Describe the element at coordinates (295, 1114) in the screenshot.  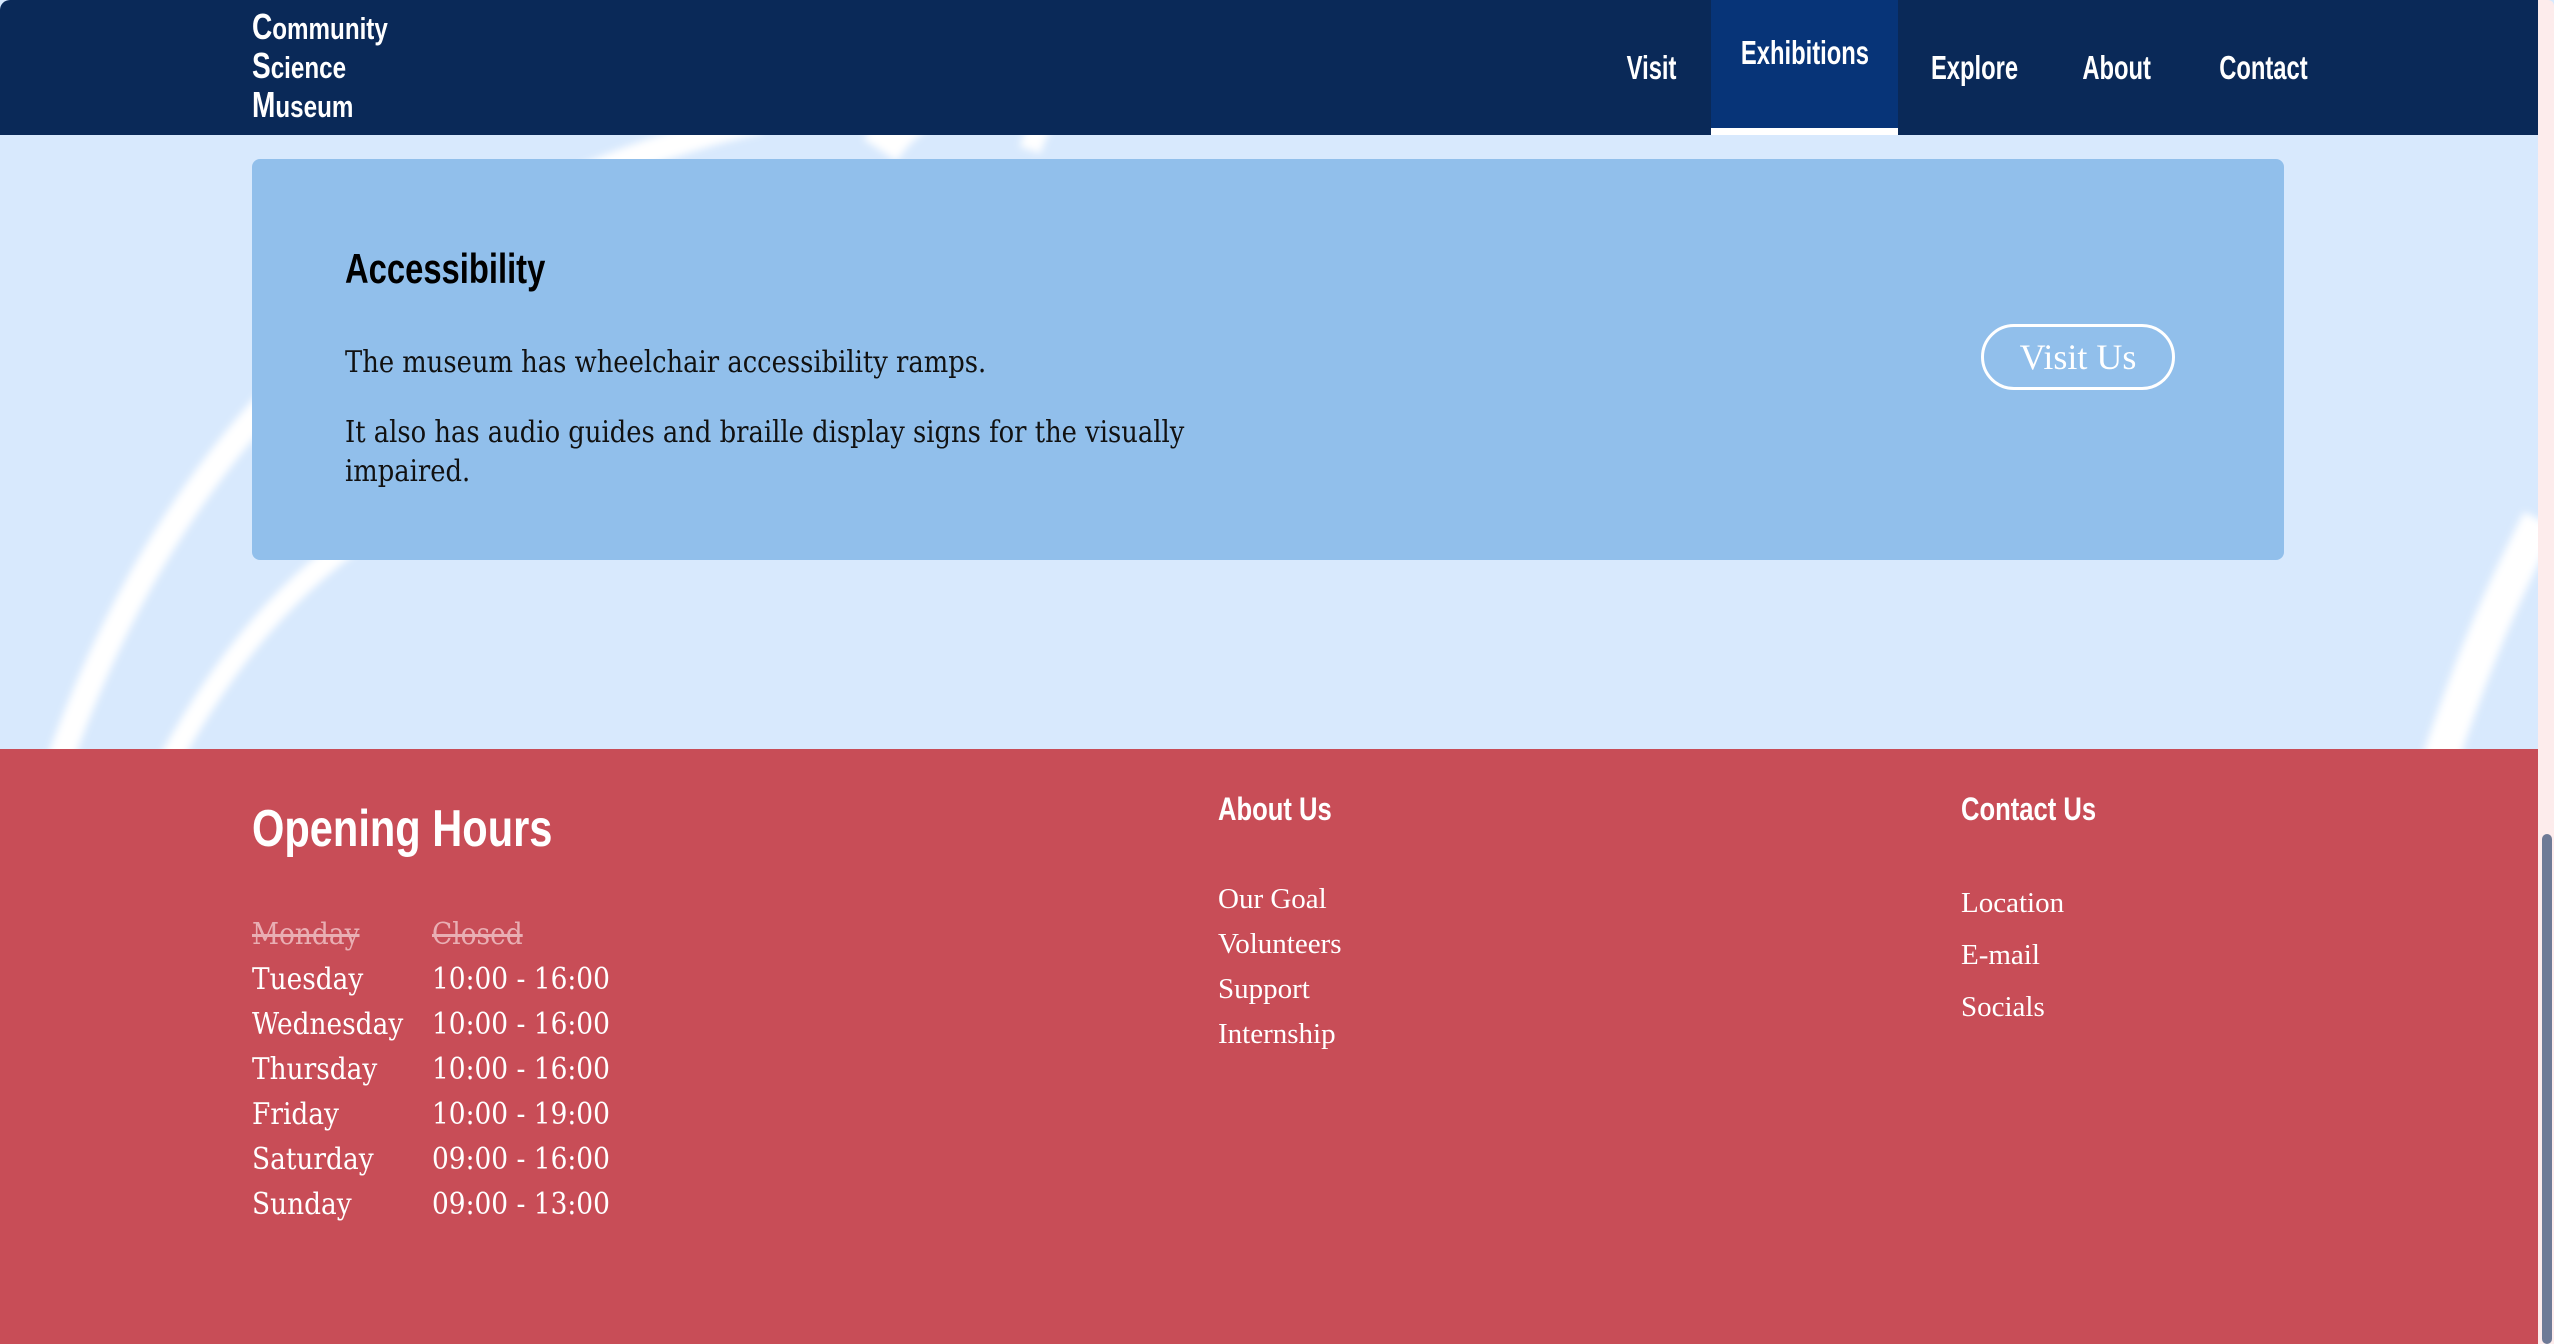
I see `hours-day: Friday` at that location.